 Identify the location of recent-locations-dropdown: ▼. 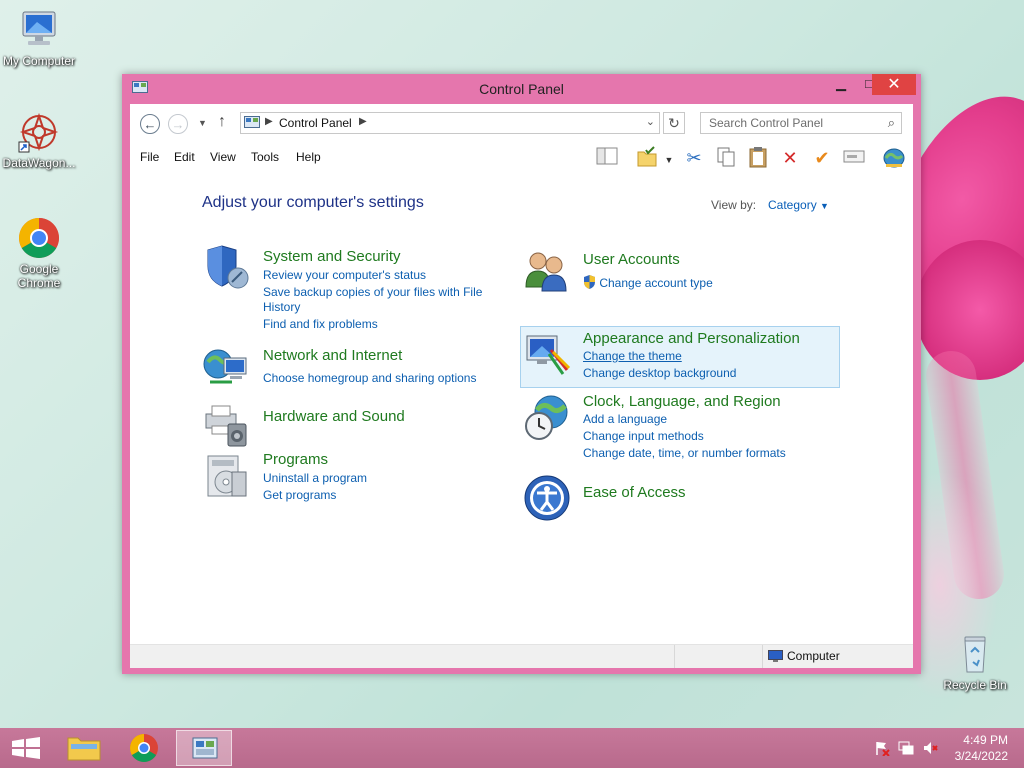
(202, 123).